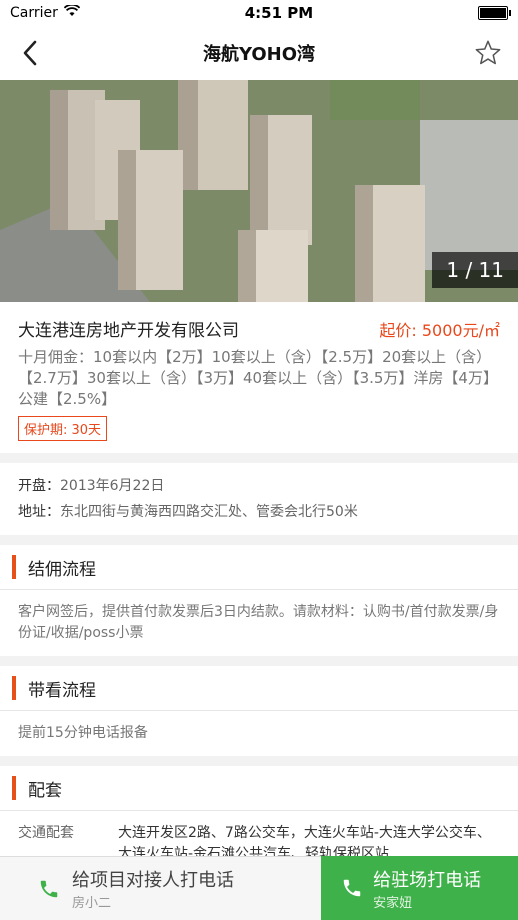 The height and width of the screenshot is (920, 518). I want to click on clock: 4:51 PM, so click(279, 13).